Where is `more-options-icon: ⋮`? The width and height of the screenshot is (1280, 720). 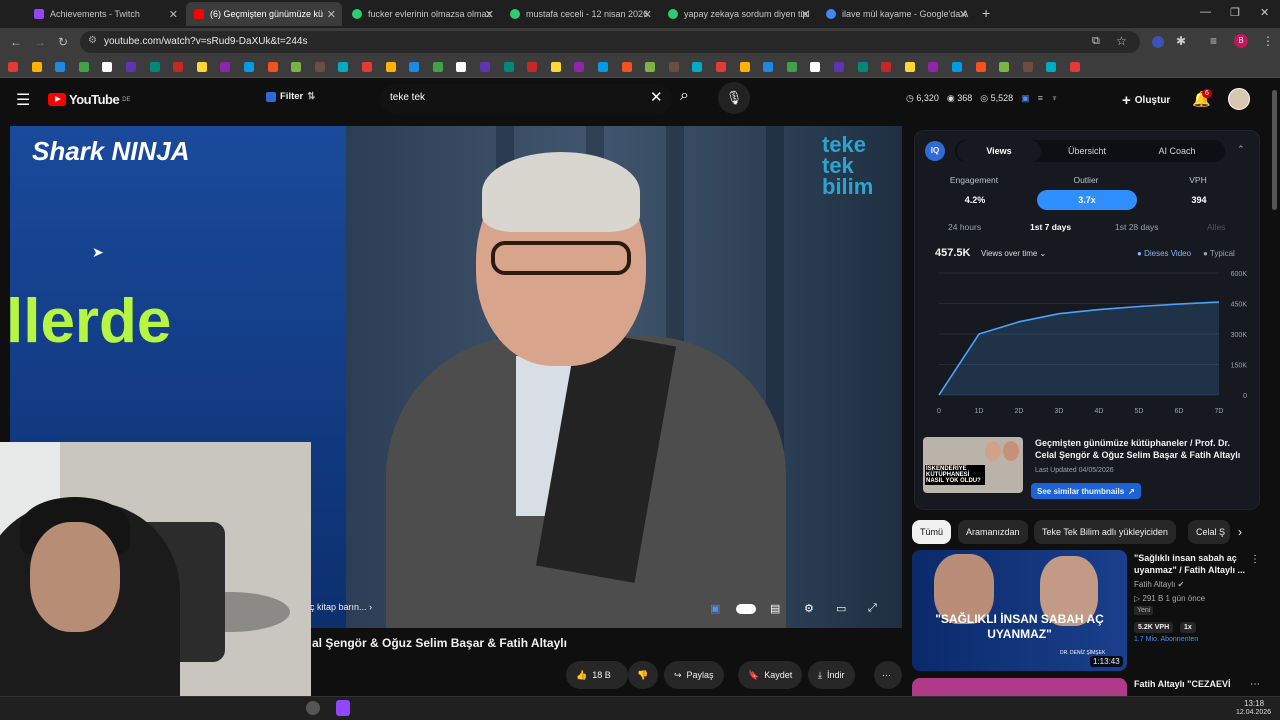
more-options-icon: ⋮ is located at coordinates (1255, 559).